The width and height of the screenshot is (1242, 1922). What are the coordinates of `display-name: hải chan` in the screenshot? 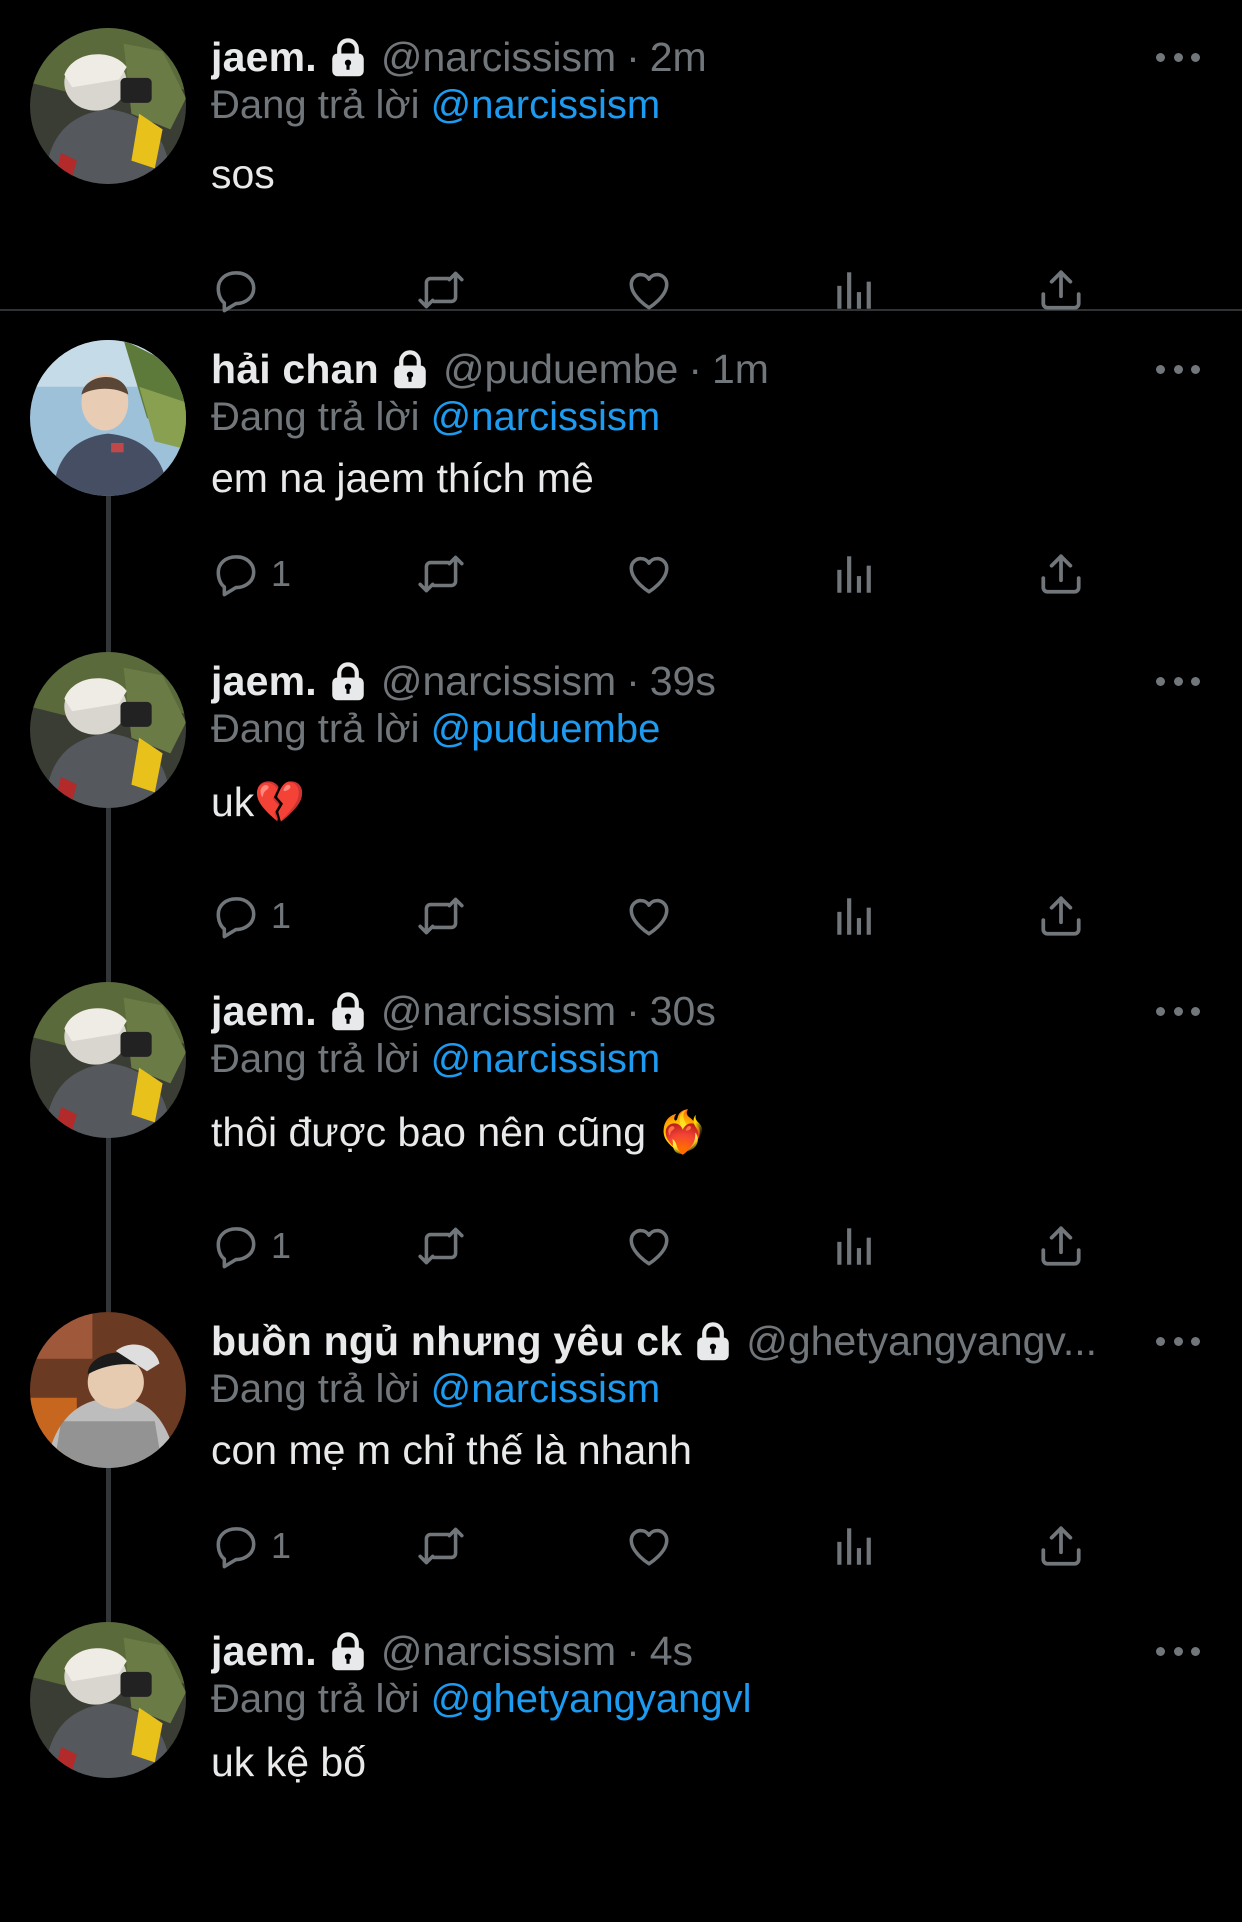 It's located at (295, 369).